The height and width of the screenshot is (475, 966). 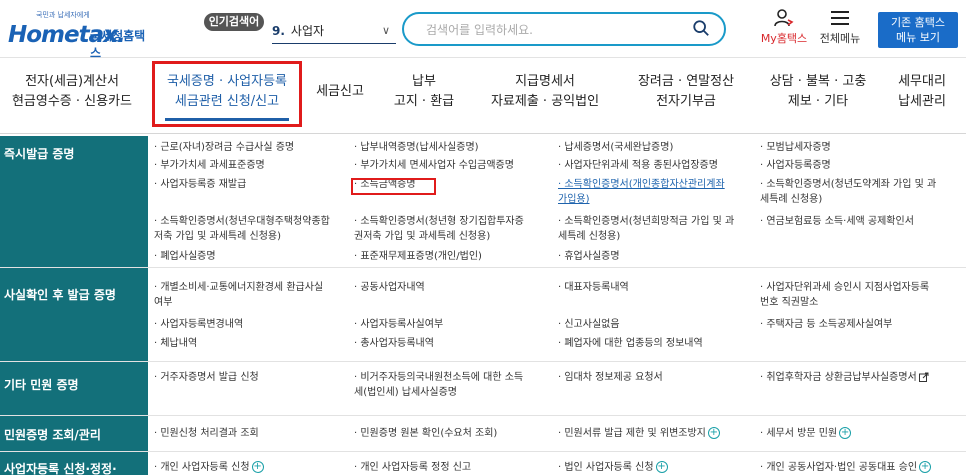 What do you see at coordinates (658, 192) in the screenshot?
I see `list-item: · 소득확인증명서(개인종합자산관리계좌 가입용)` at bounding box center [658, 192].